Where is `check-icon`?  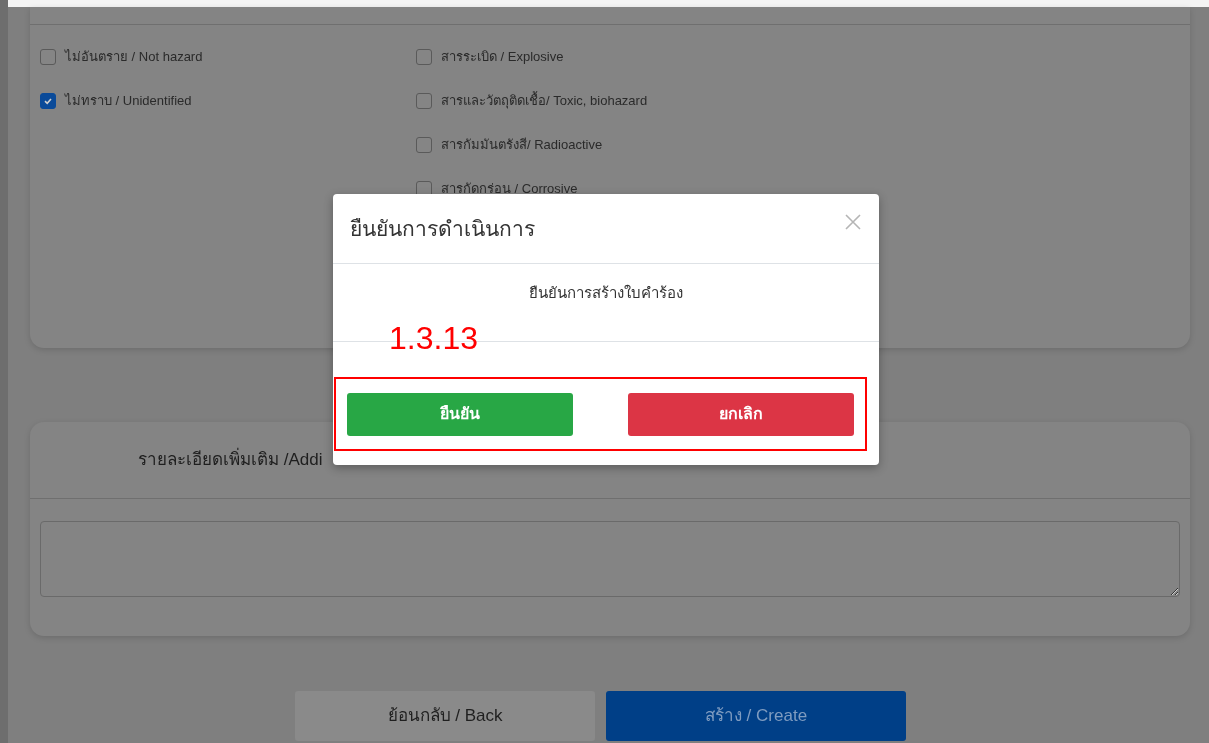 check-icon is located at coordinates (48, 101).